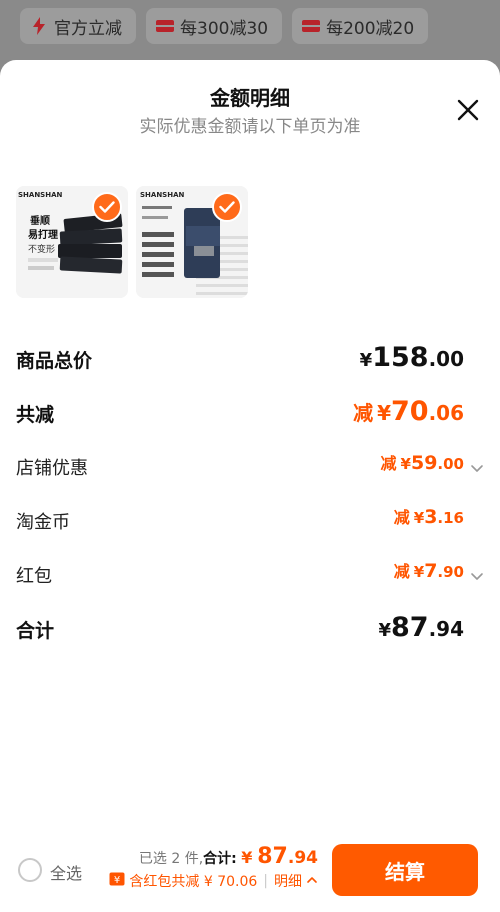 This screenshot has height=912, width=500. What do you see at coordinates (250, 127) in the screenshot?
I see `sheet-subtitle: 实际优惠金额请以下单页为准` at bounding box center [250, 127].